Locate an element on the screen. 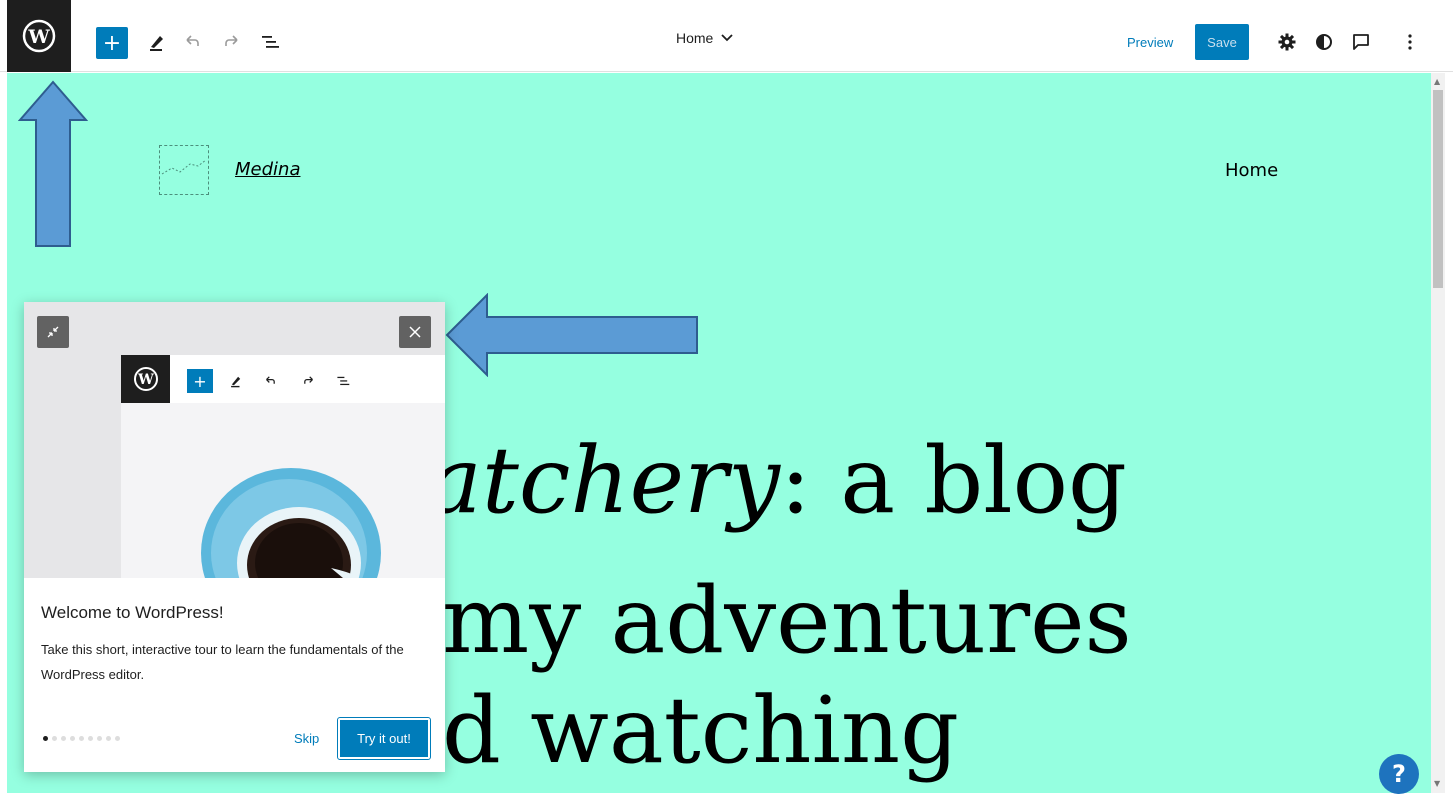 The width and height of the screenshot is (1453, 798). illustration-undo-icon is located at coordinates (270, 381).